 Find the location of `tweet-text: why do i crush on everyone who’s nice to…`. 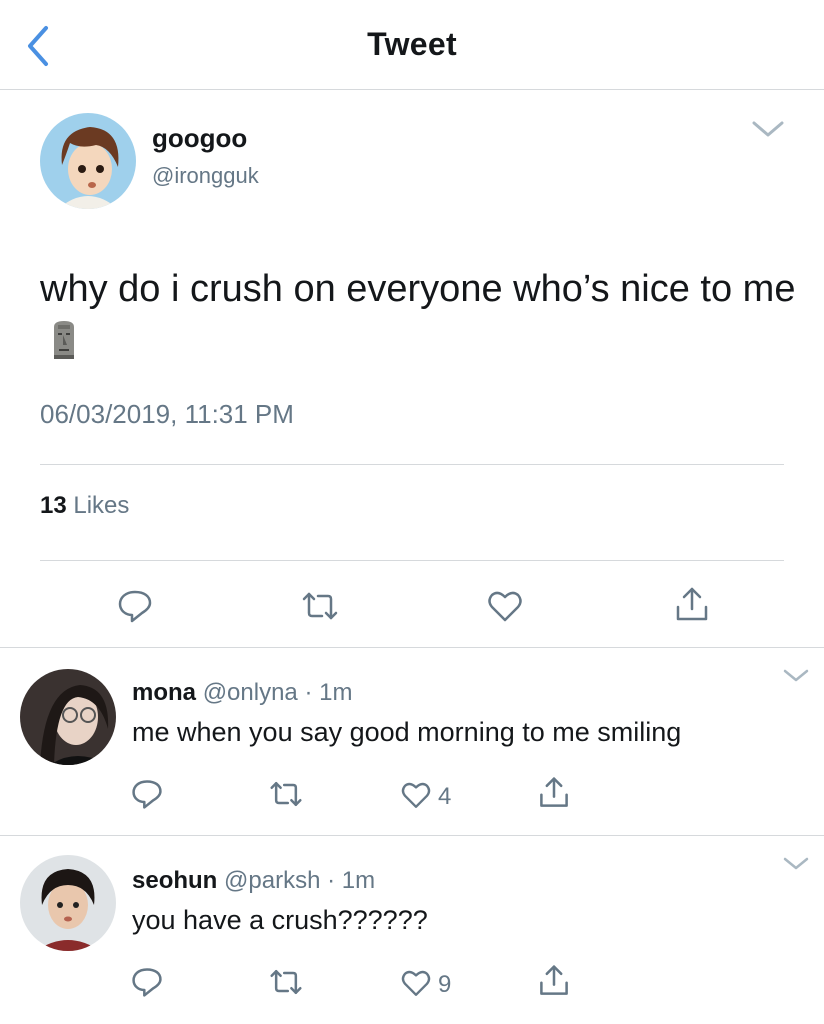

tweet-text: why do i crush on everyone who’s nice to… is located at coordinates (420, 315).